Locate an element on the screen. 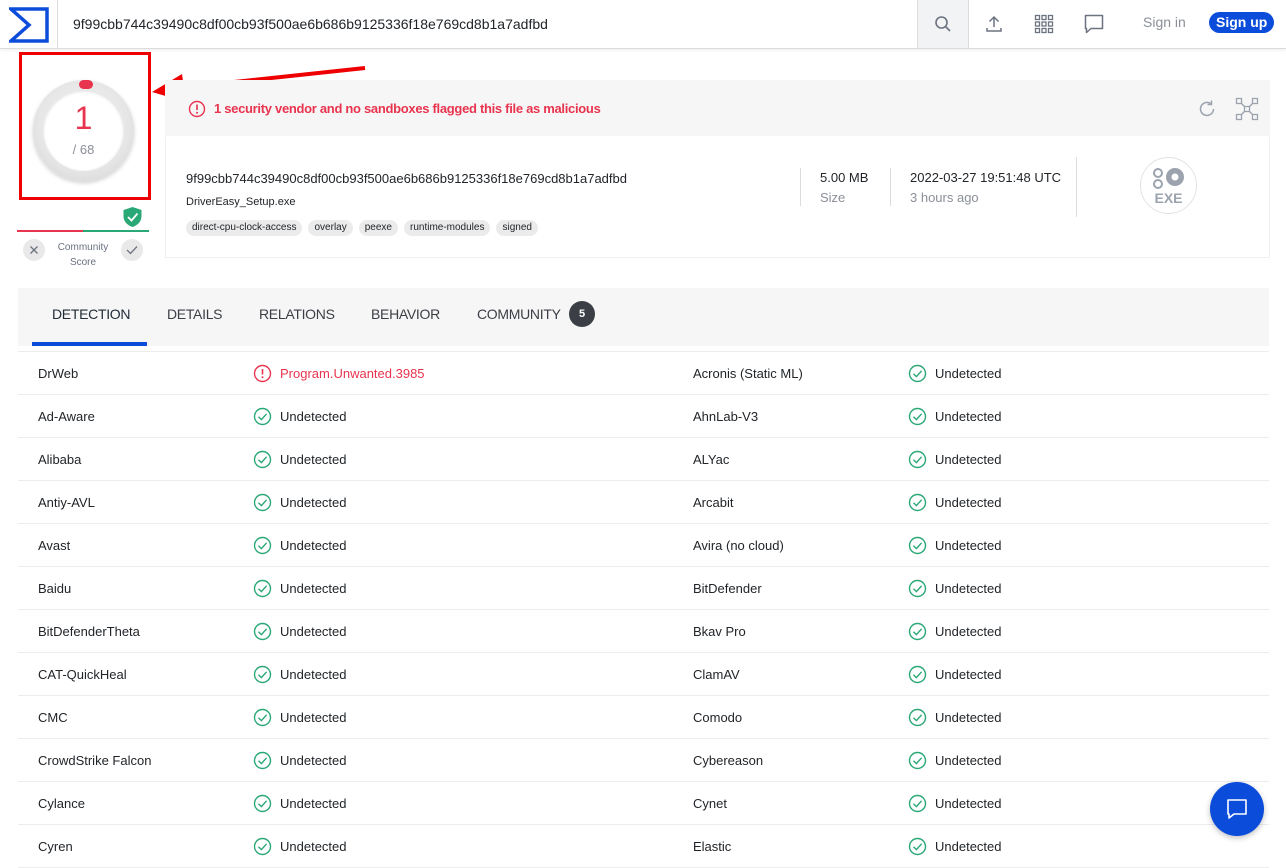 This screenshot has height=868, width=1286. engine-name: Antiy-AVL is located at coordinates (66, 502).